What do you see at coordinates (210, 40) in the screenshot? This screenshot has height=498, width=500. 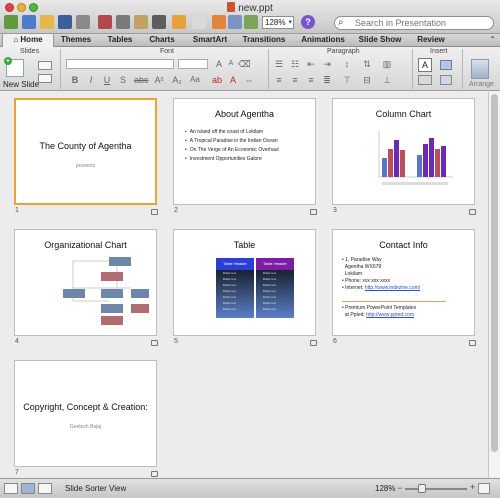 I see `tab-smartart: SmartArt` at bounding box center [210, 40].